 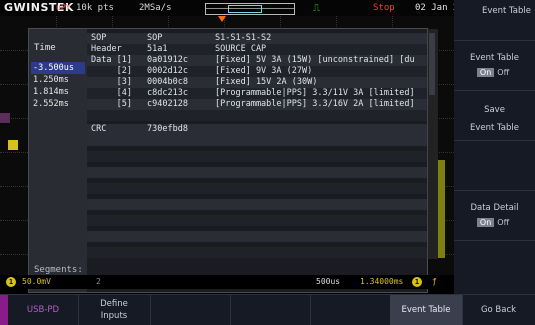 I want to click on run-status: Stop, so click(x=384, y=8).